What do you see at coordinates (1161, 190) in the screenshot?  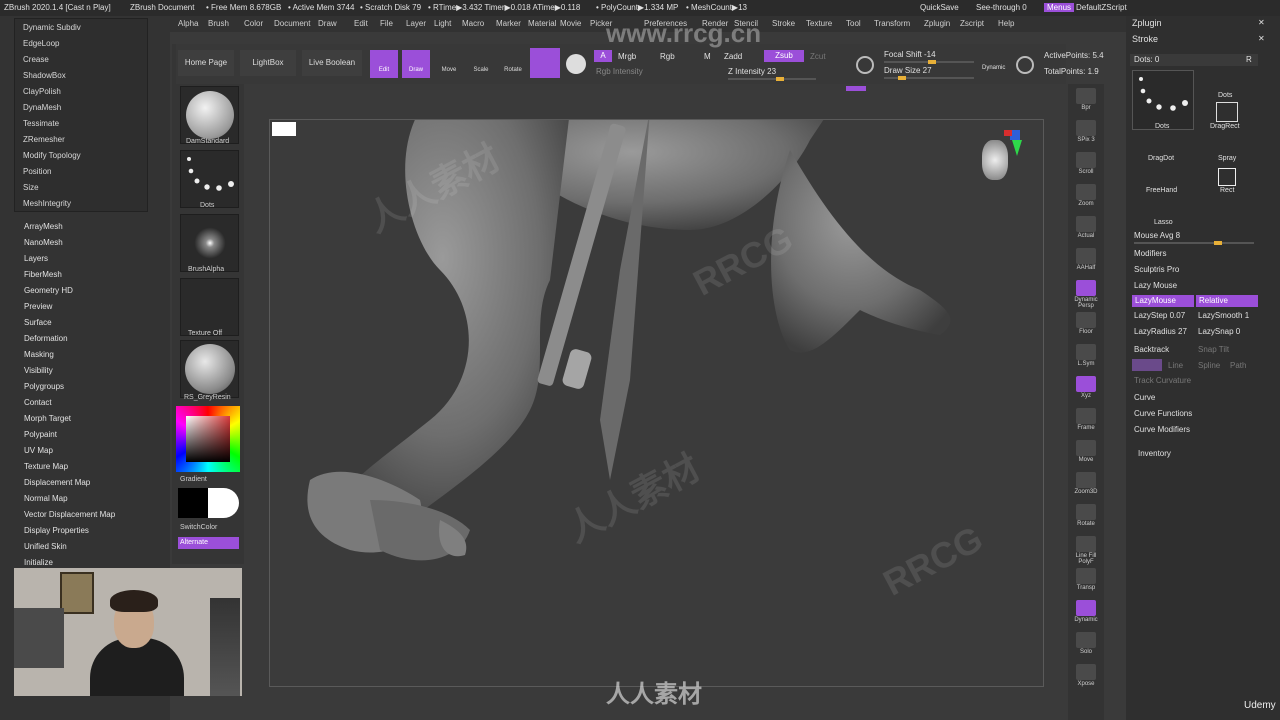 I see `stroke-freehand-label: FreeHand` at bounding box center [1161, 190].